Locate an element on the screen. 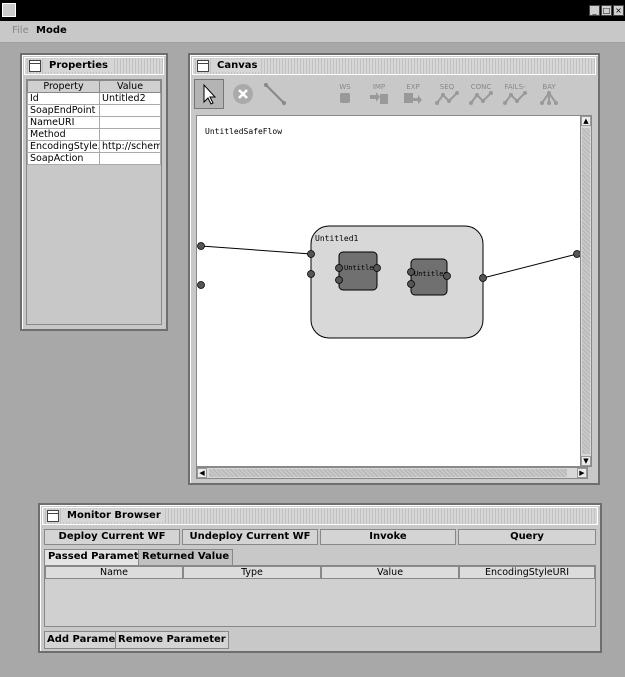  group-node-label: Untitled1 is located at coordinates (337, 238).